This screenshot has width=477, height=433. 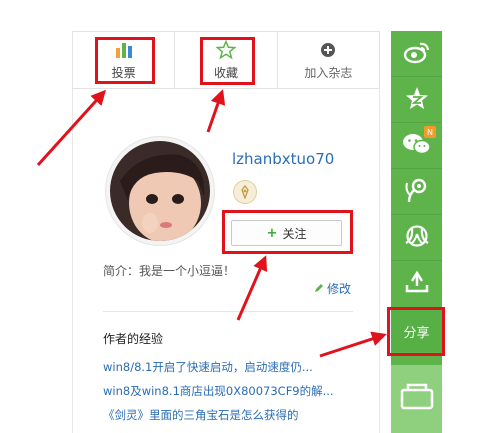 I want to click on edit-label: 修改, so click(x=339, y=289).